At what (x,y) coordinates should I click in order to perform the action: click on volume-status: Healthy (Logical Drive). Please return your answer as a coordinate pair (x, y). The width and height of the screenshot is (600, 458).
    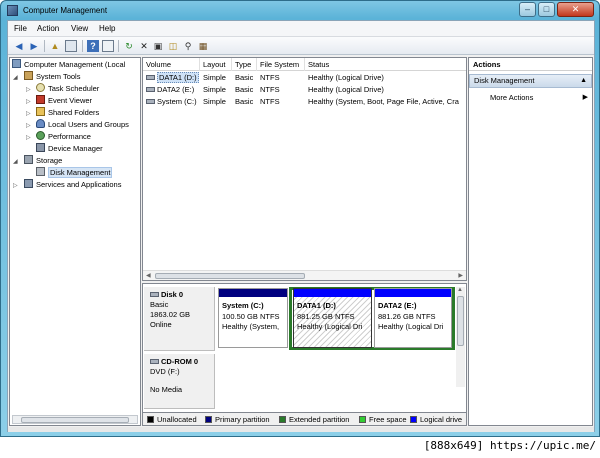
    Looking at the image, I should click on (346, 77).